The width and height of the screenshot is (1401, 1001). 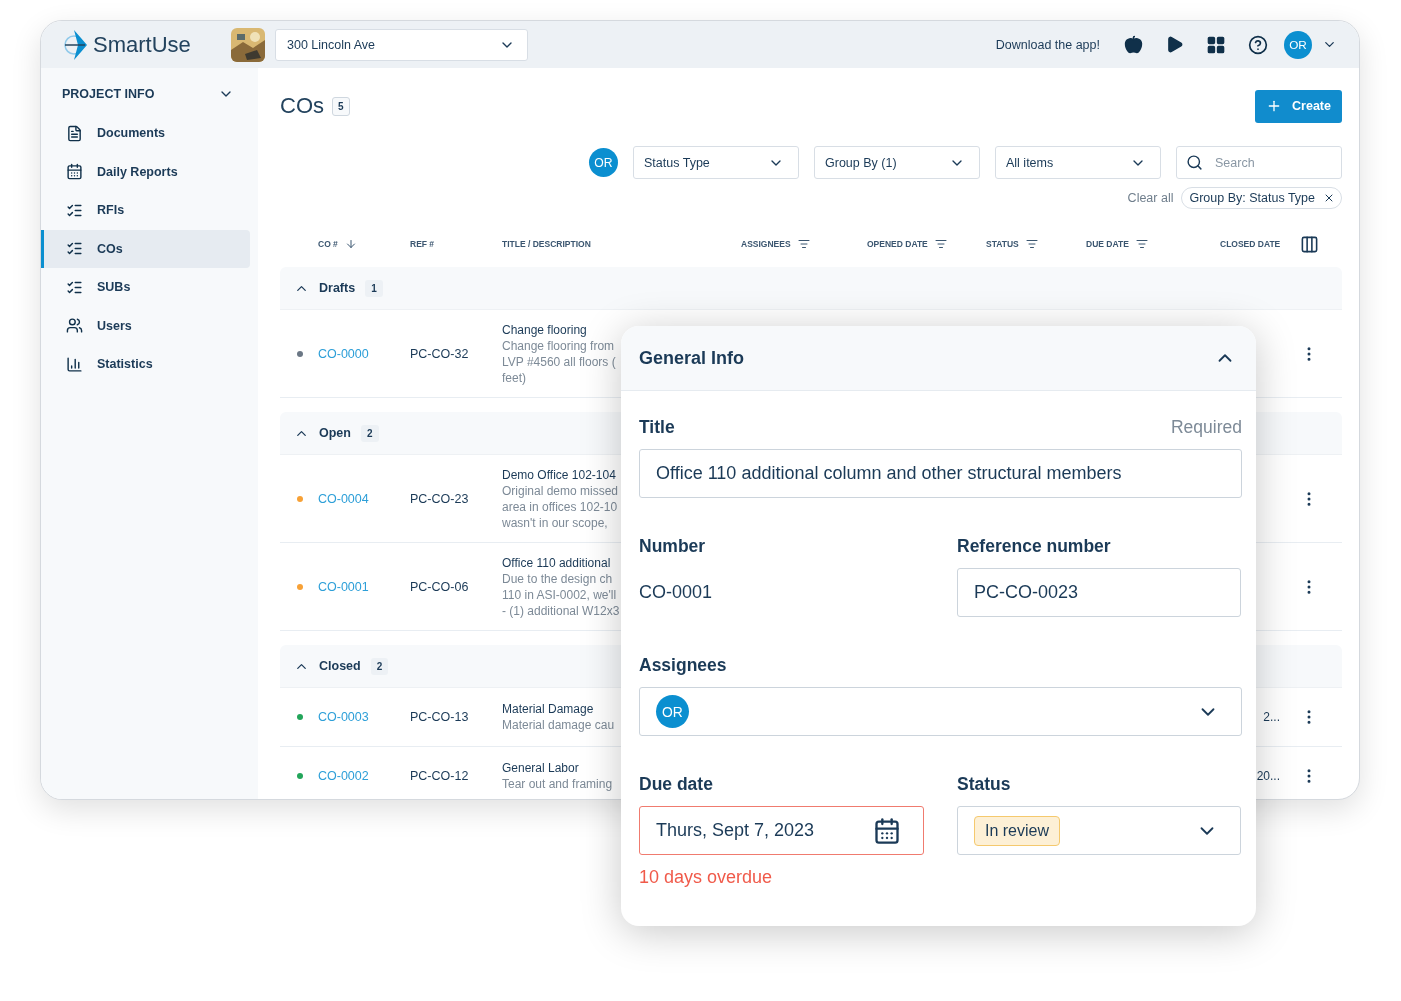 What do you see at coordinates (374, 288) in the screenshot?
I see `count-badge: 1` at bounding box center [374, 288].